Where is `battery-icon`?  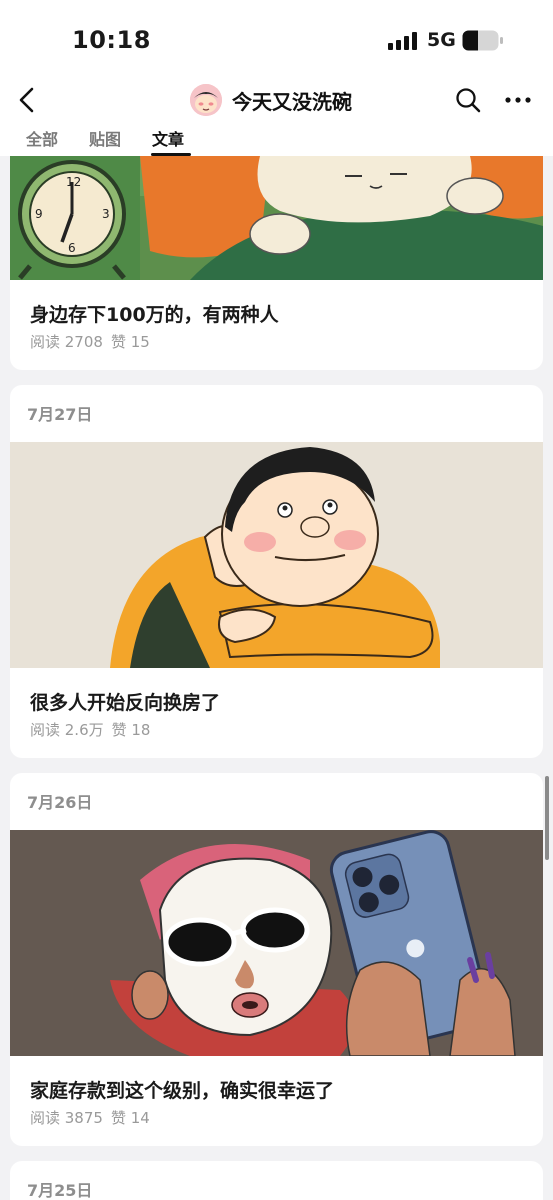
battery-icon is located at coordinates (482, 40).